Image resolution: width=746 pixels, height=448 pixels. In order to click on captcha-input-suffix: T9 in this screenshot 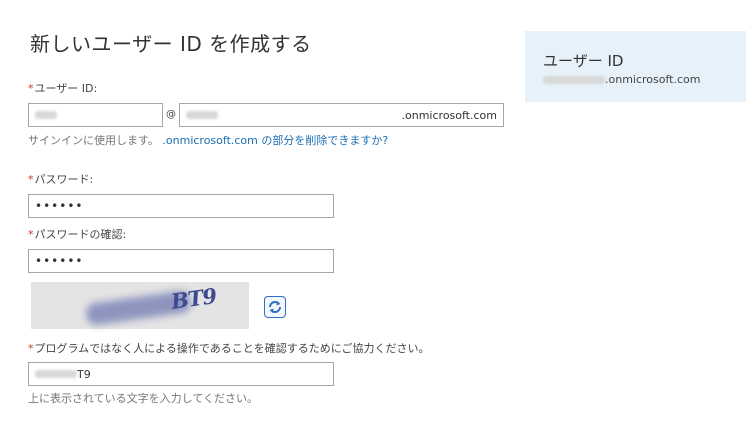, I will do `click(84, 374)`.